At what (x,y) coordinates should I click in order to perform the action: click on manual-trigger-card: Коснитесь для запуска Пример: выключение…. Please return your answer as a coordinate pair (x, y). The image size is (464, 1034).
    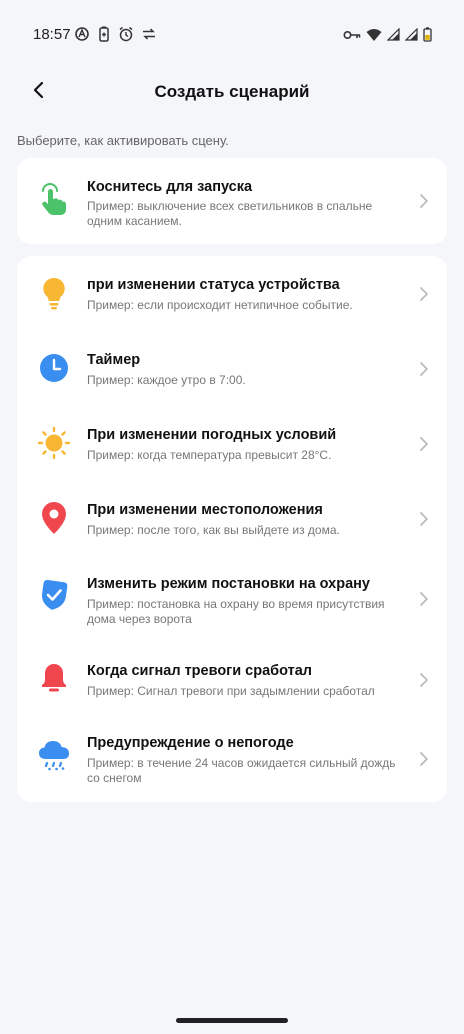
    Looking at the image, I should click on (232, 201).